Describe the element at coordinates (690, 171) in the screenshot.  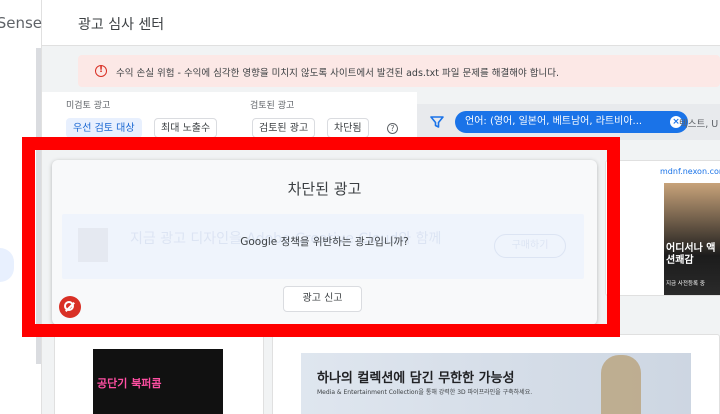
I see `ad-domain: mdnf.nexon.com` at that location.